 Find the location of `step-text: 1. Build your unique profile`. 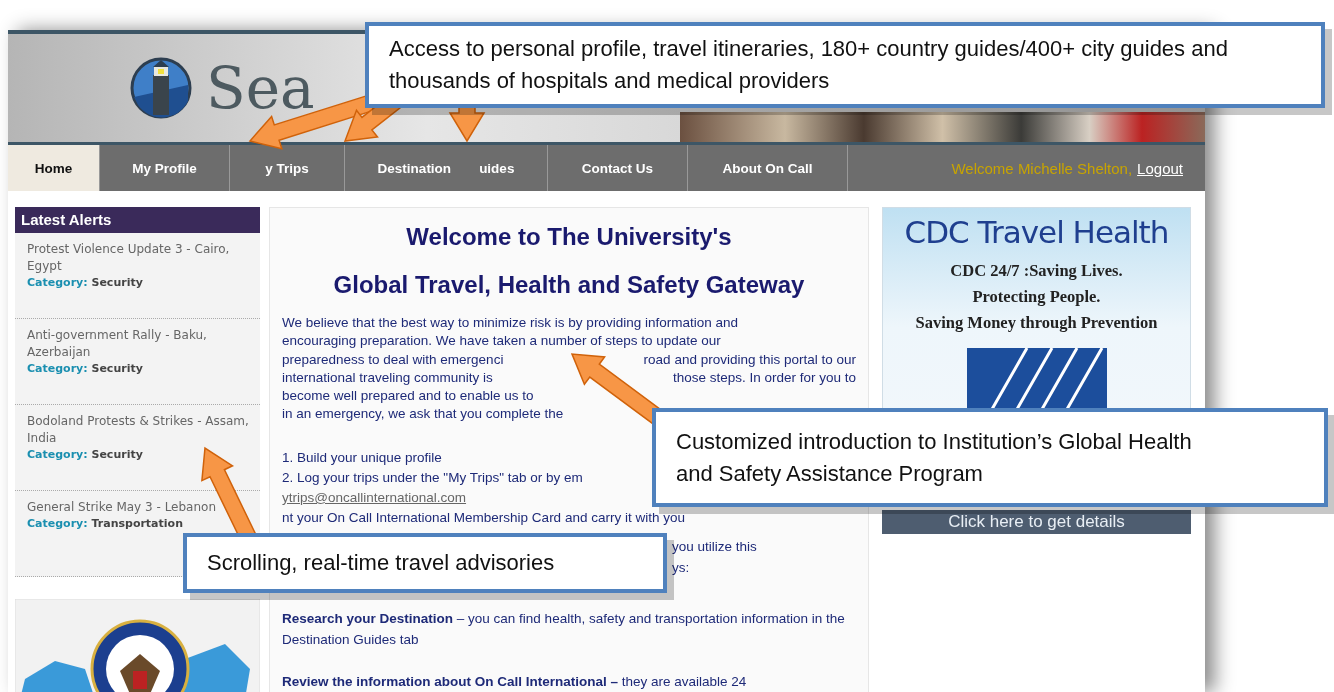

step-text: 1. Build your unique profile is located at coordinates (362, 457).